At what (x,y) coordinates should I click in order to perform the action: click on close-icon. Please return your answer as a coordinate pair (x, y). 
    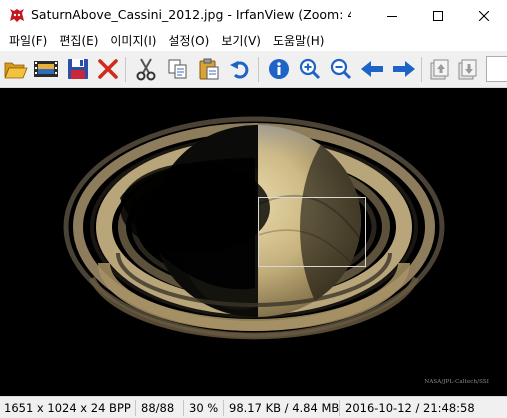
    Looking at the image, I should click on (484, 15).